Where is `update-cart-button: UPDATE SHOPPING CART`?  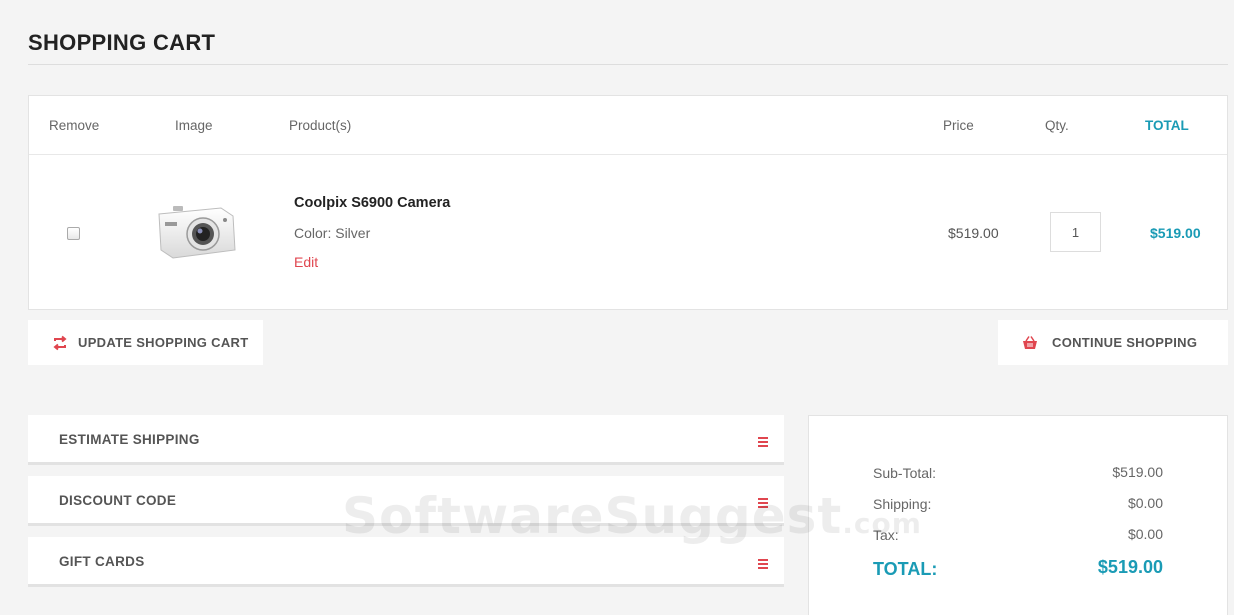
update-cart-button: UPDATE SHOPPING CART is located at coordinates (145, 342).